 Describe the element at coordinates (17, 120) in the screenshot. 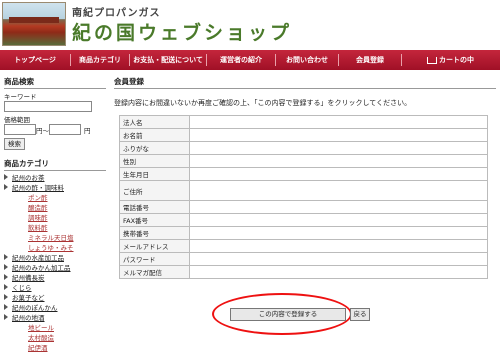

I see `price-range-label: 価格範囲` at that location.